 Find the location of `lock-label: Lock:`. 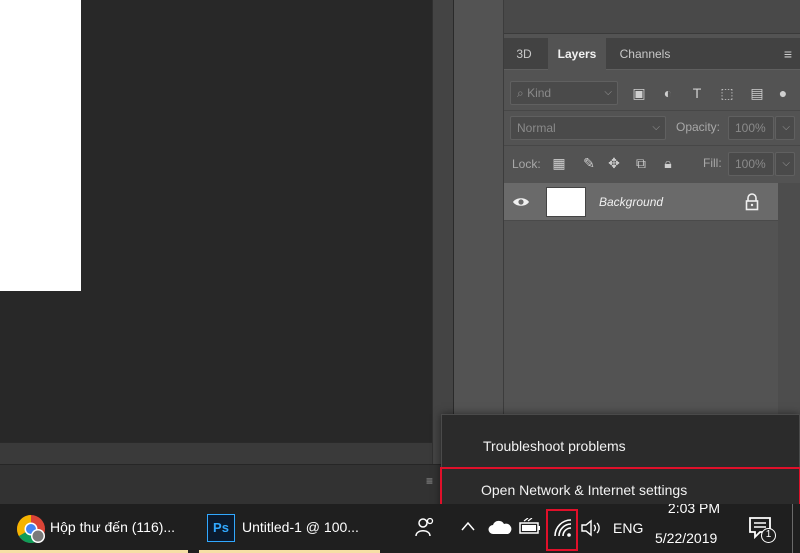

lock-label: Lock: is located at coordinates (526, 164).